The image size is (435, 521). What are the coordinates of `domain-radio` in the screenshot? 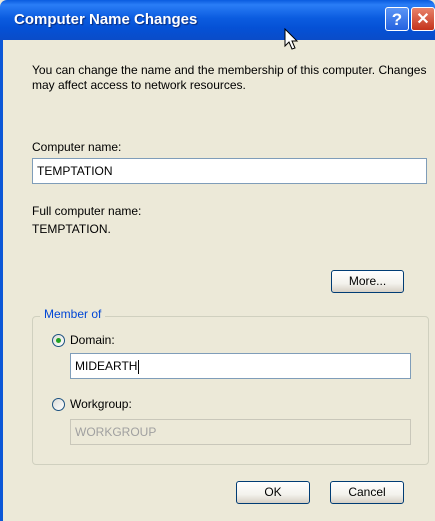 It's located at (58, 340).